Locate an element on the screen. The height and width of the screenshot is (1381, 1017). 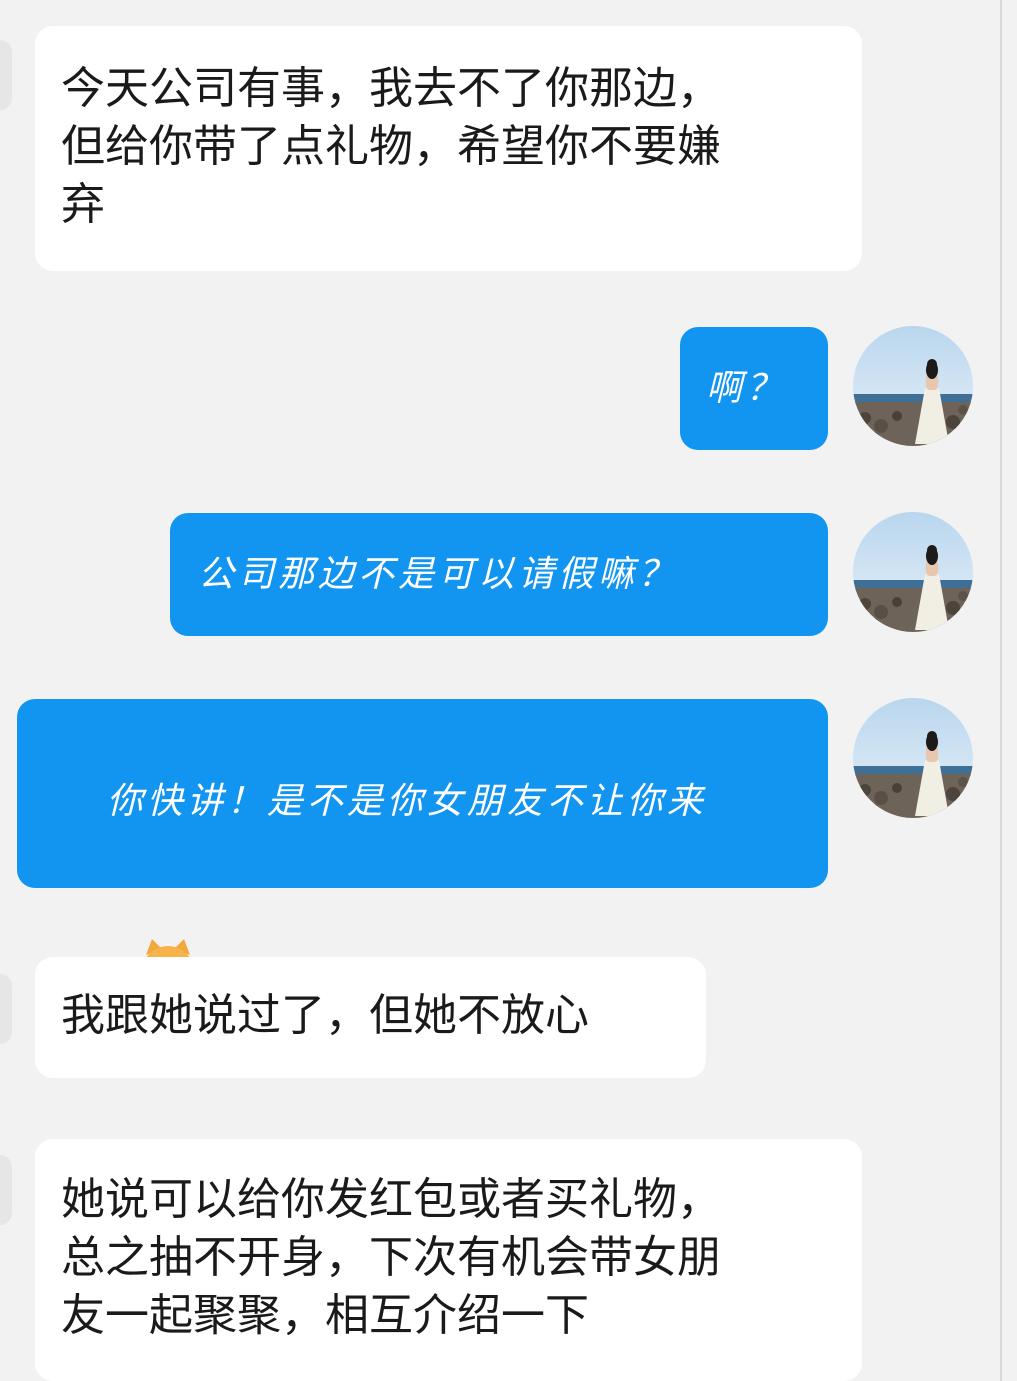
scrollbar is located at coordinates (1008, 690).